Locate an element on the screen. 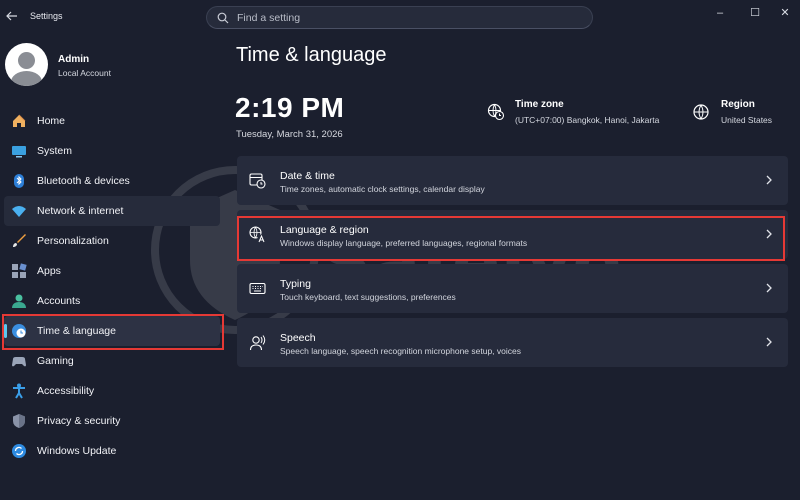 Image resolution: width=800 pixels, height=500 pixels. shield-icon is located at coordinates (19, 421).